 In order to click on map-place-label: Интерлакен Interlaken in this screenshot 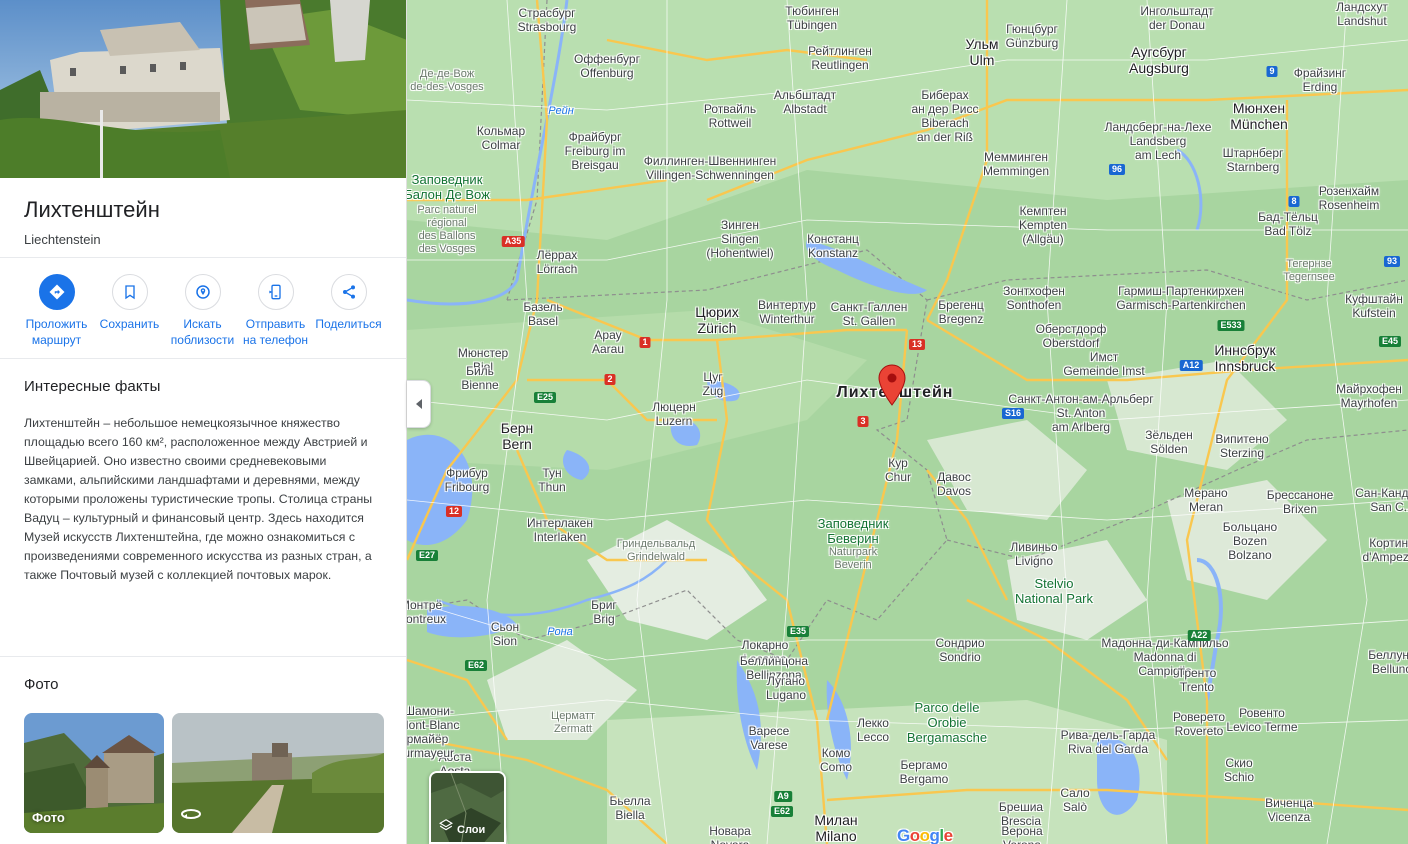, I will do `click(560, 530)`.